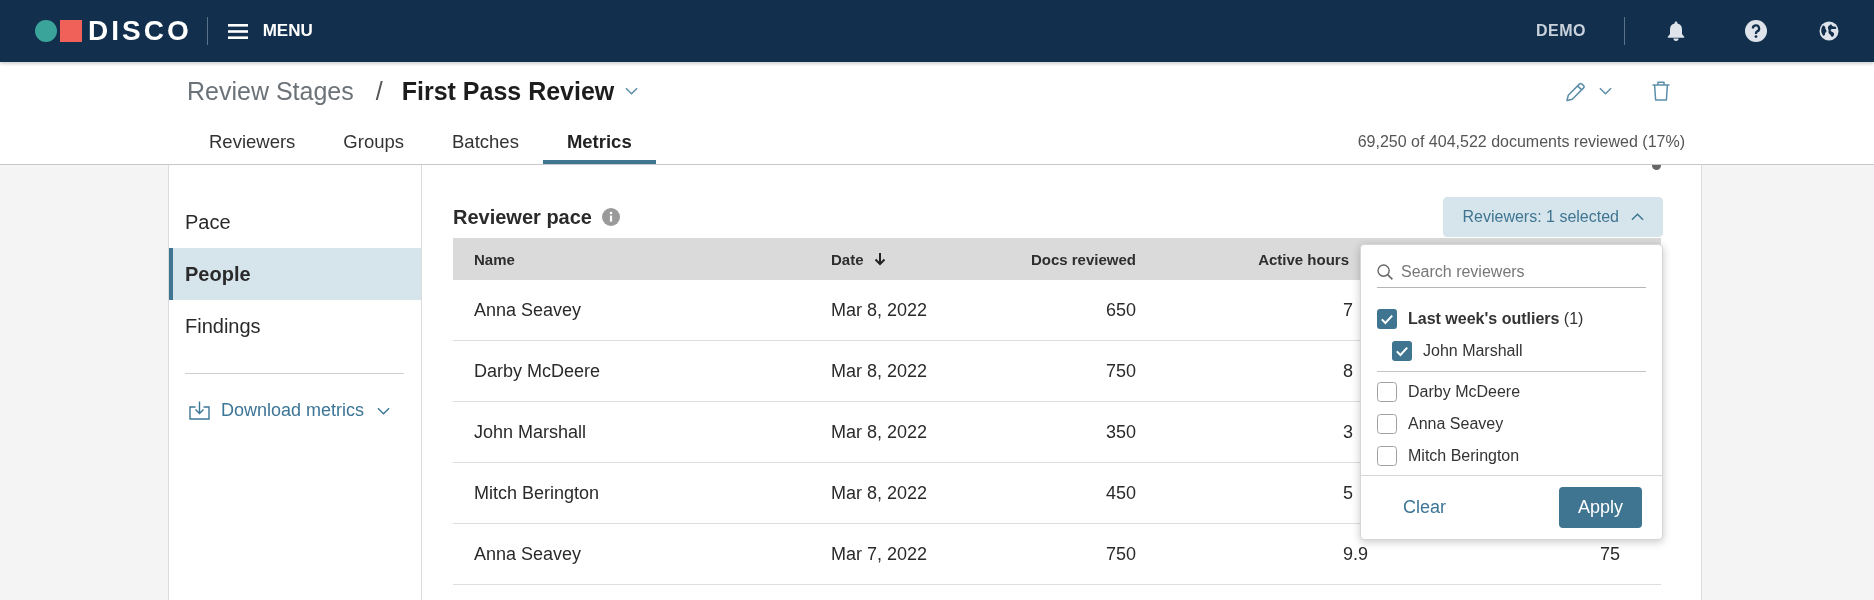 The width and height of the screenshot is (1874, 600). Describe the element at coordinates (1356, 554) in the screenshot. I see `table-cell: 9.9` at that location.